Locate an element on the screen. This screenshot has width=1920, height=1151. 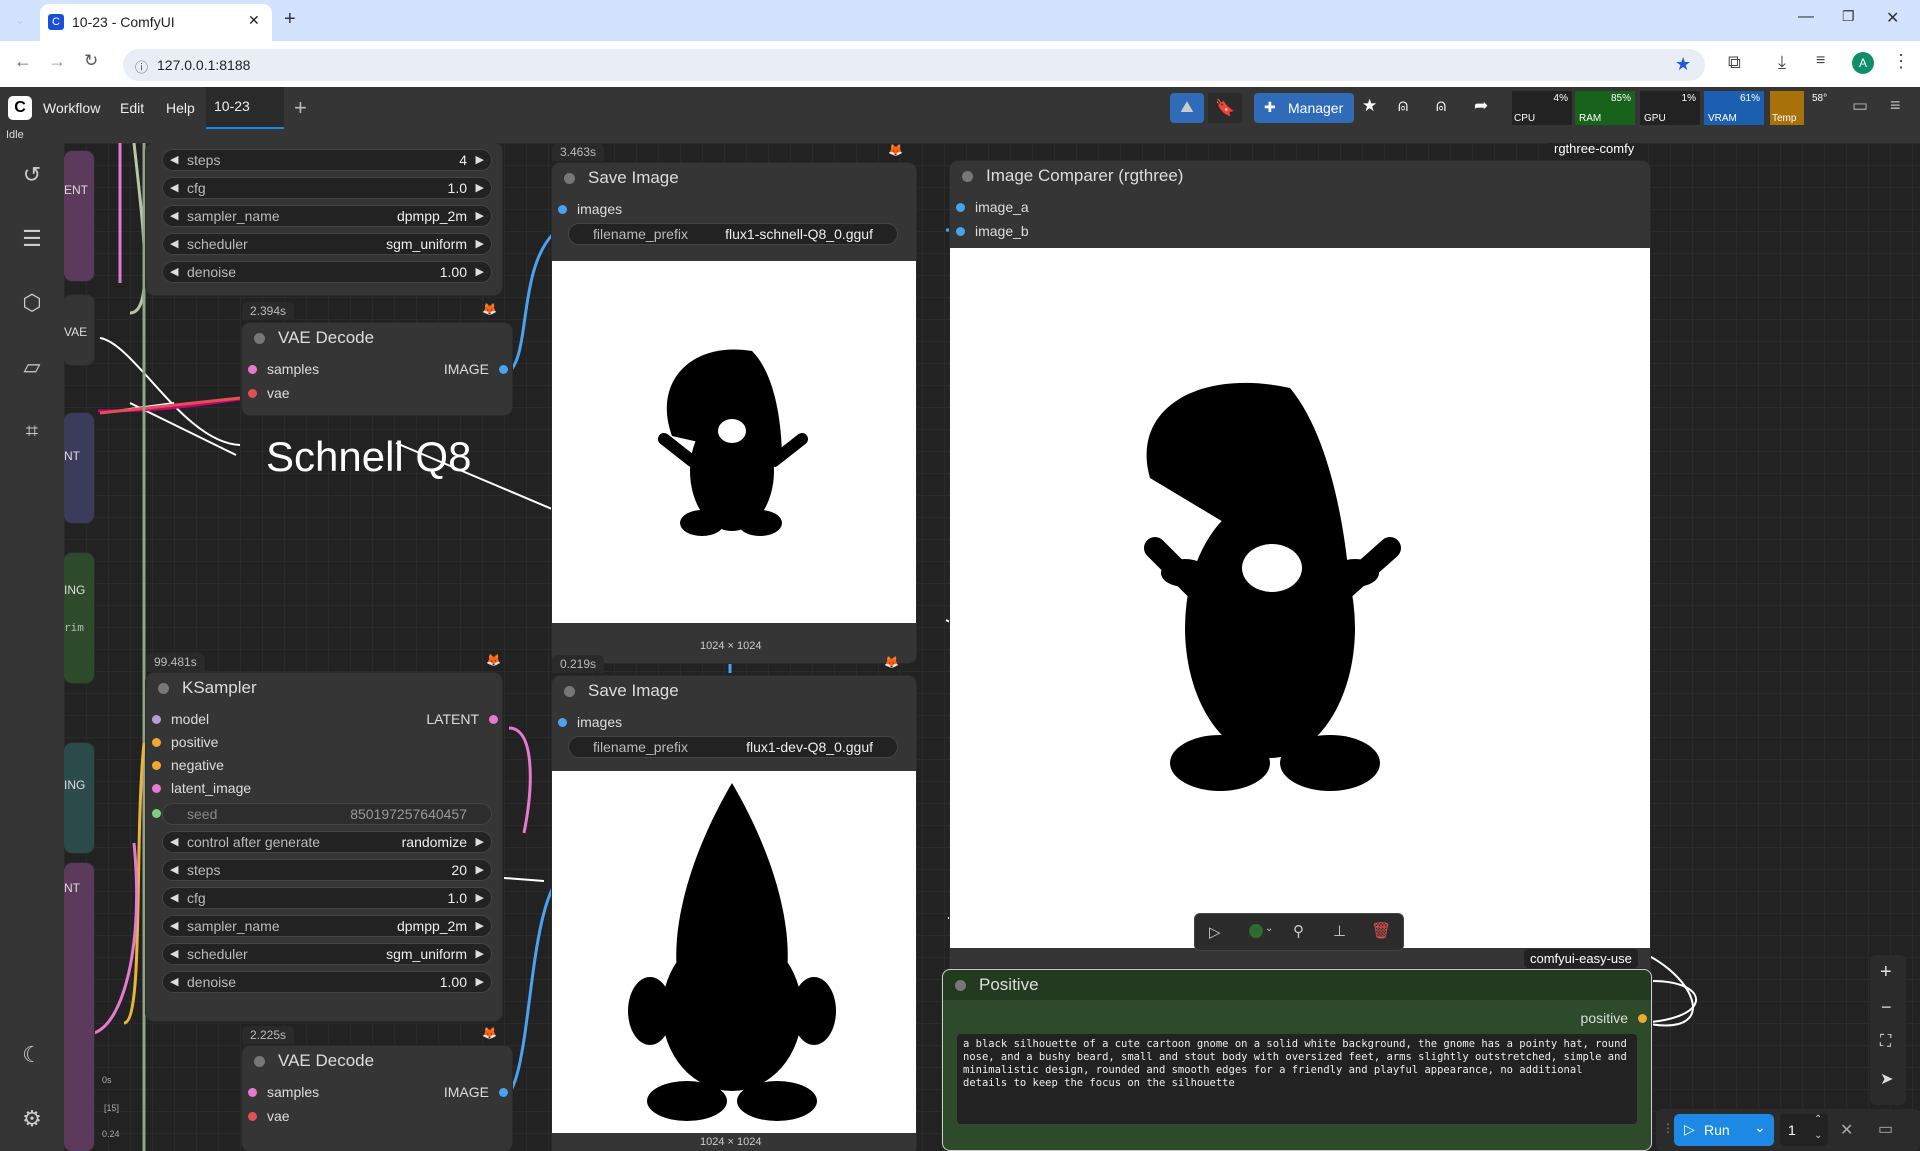
increment-icon: ⌃ is located at coordinates (1818, 1119).